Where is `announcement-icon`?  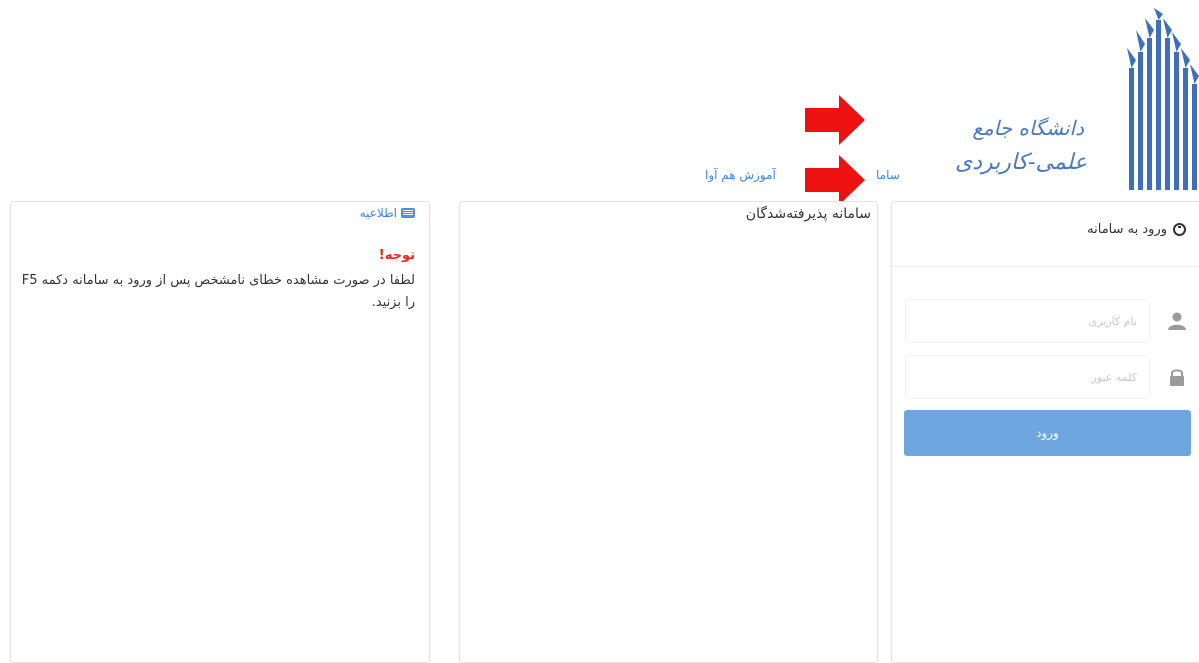
announcement-icon is located at coordinates (408, 213).